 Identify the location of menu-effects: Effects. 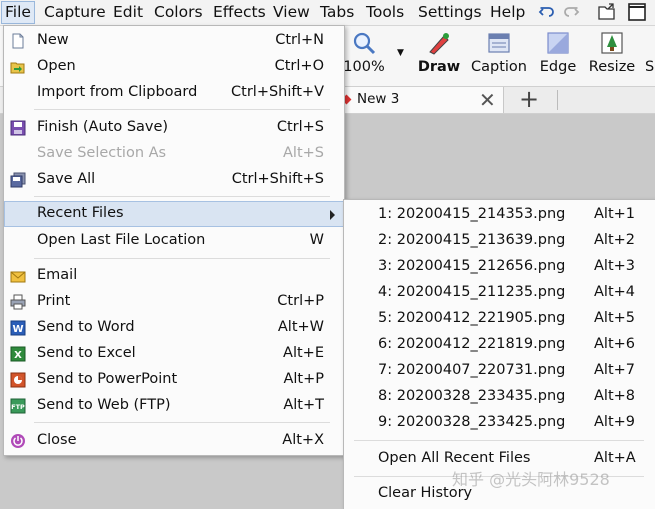
(239, 12).